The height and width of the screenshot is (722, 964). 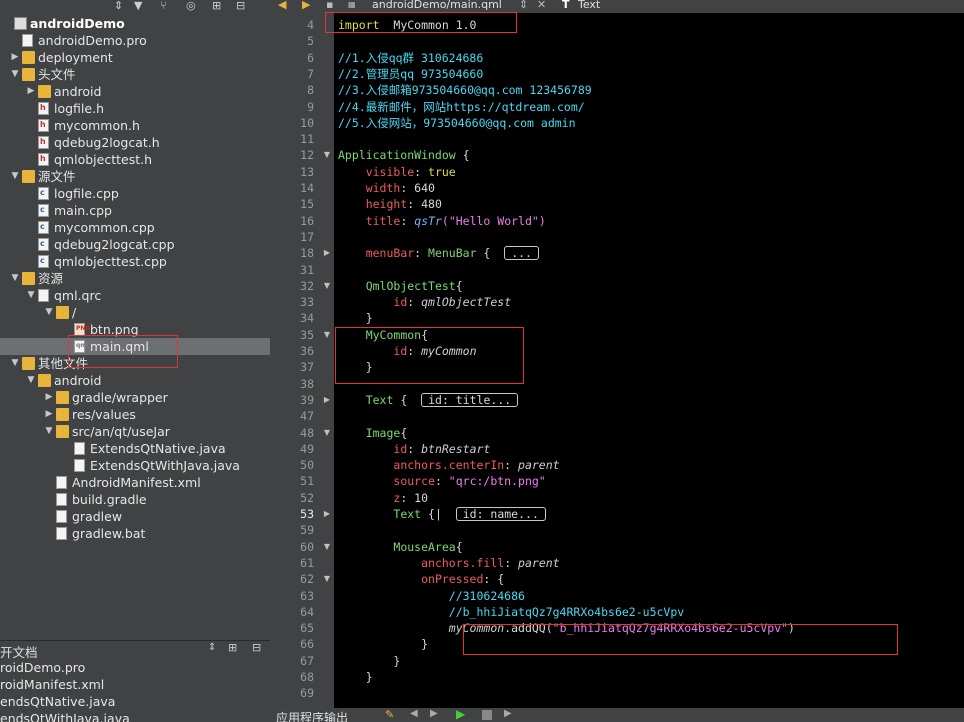 I want to click on code-line: source: "qrc:/btn.png", so click(x=441, y=481).